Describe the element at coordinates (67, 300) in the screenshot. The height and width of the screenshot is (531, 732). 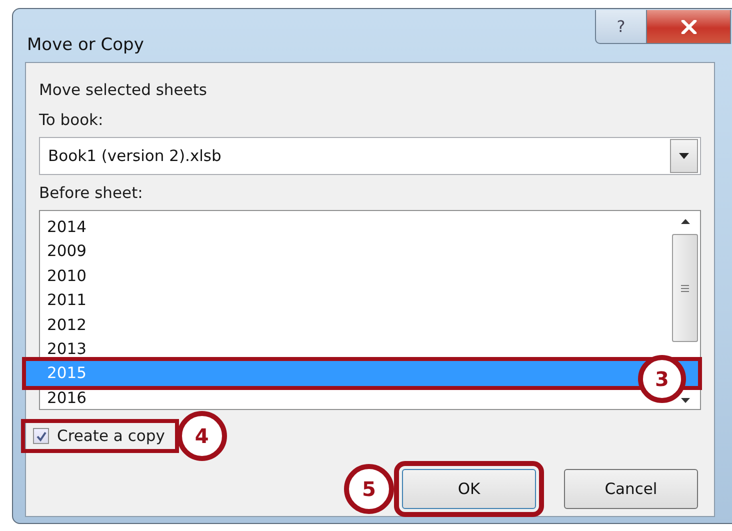
I see `list-item: 2011` at that location.